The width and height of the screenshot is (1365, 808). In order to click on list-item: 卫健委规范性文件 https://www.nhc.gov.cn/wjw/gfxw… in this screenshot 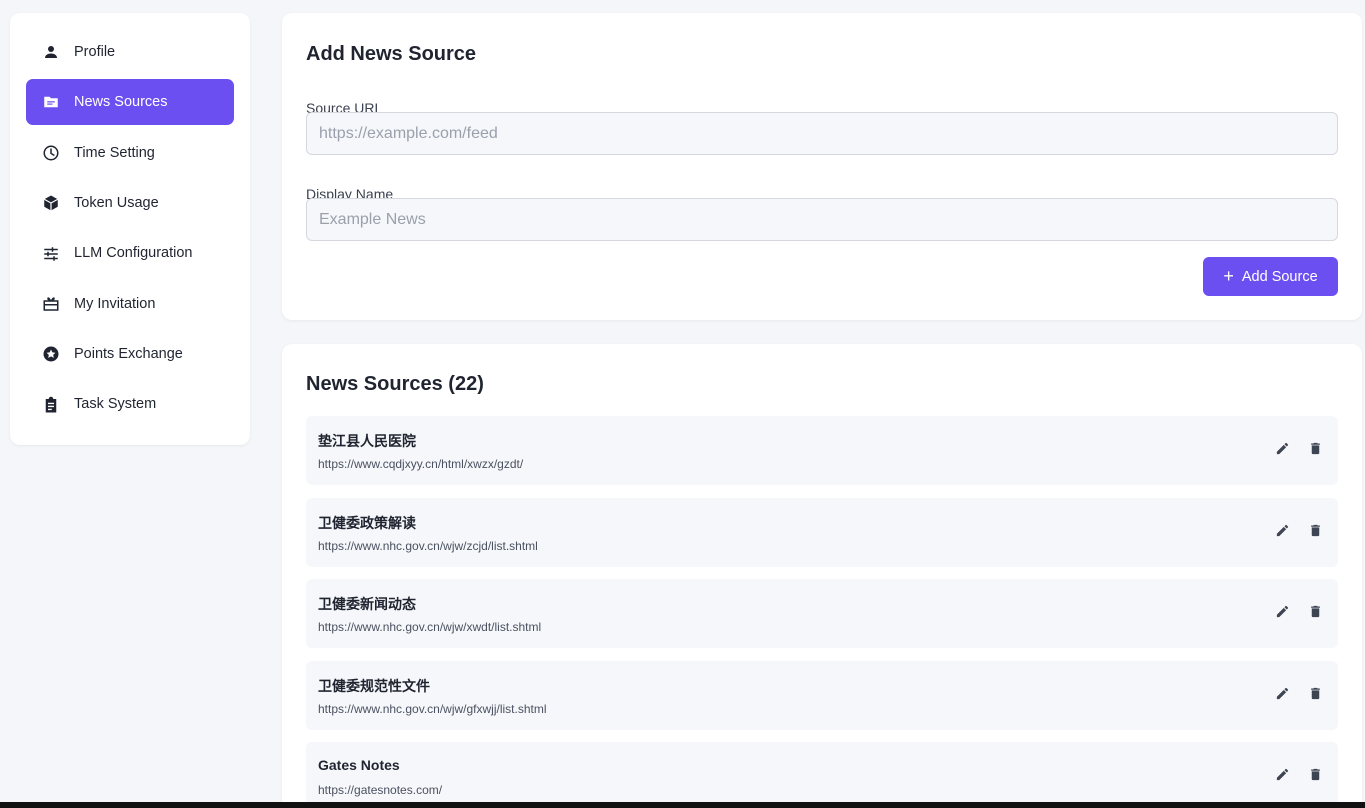, I will do `click(822, 695)`.